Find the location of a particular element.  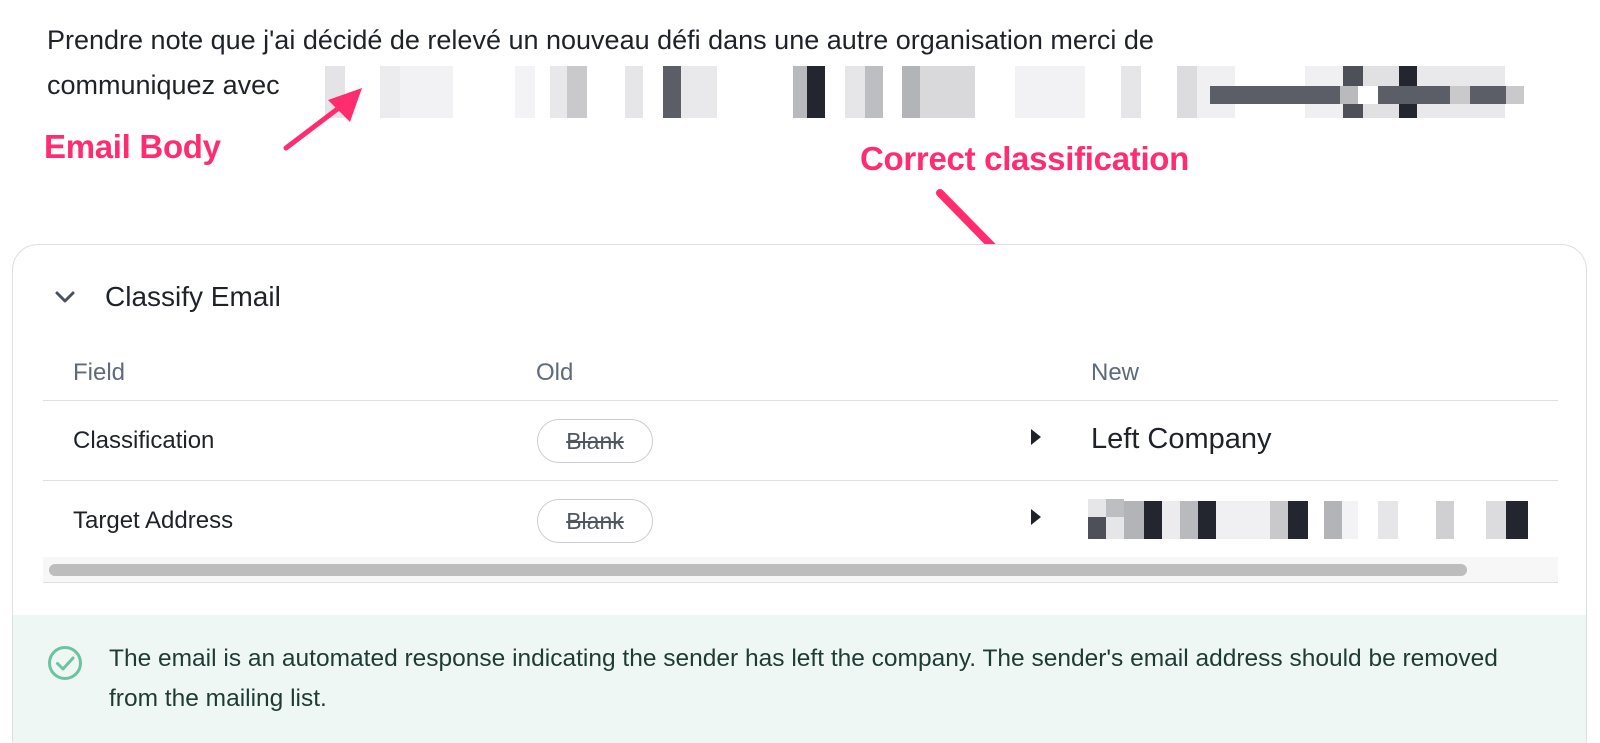

redacted-contact-bar is located at coordinates (1367, 95).